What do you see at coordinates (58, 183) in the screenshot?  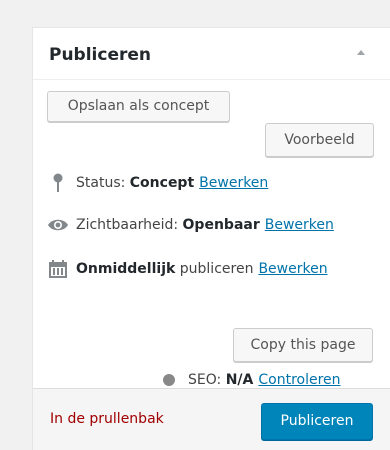 I see `pin-icon` at bounding box center [58, 183].